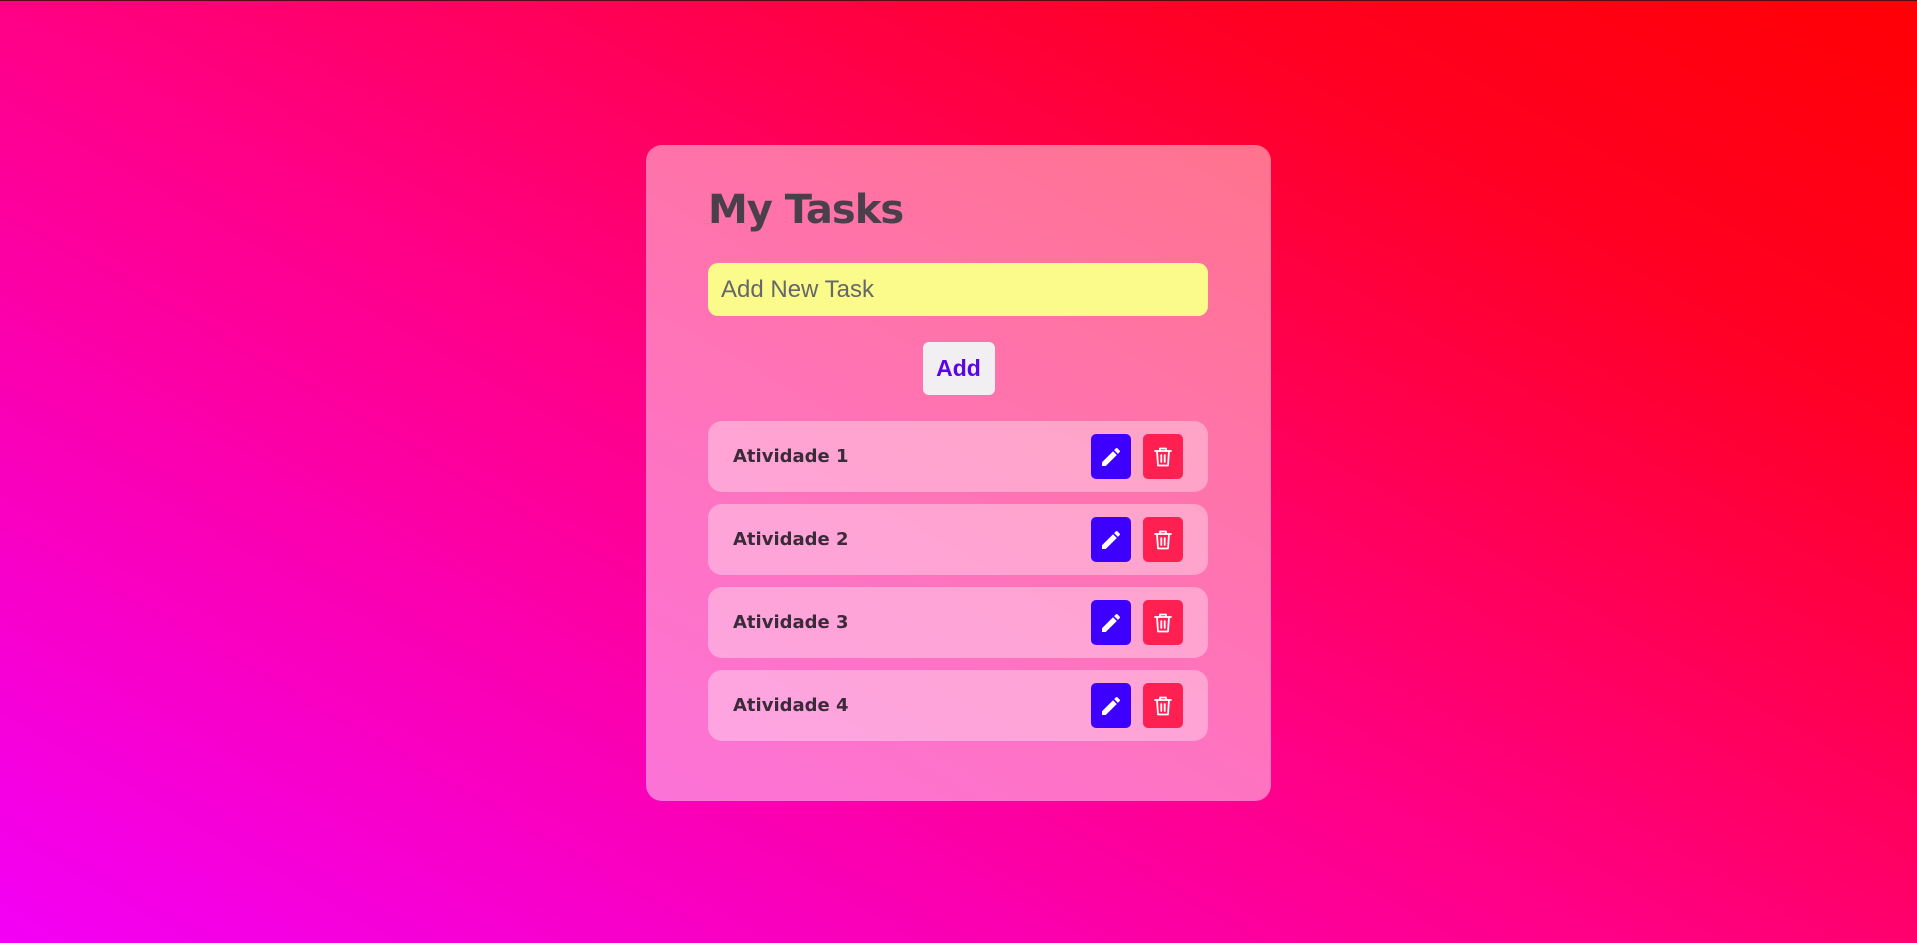  I want to click on task-label: Atividade 2, so click(791, 539).